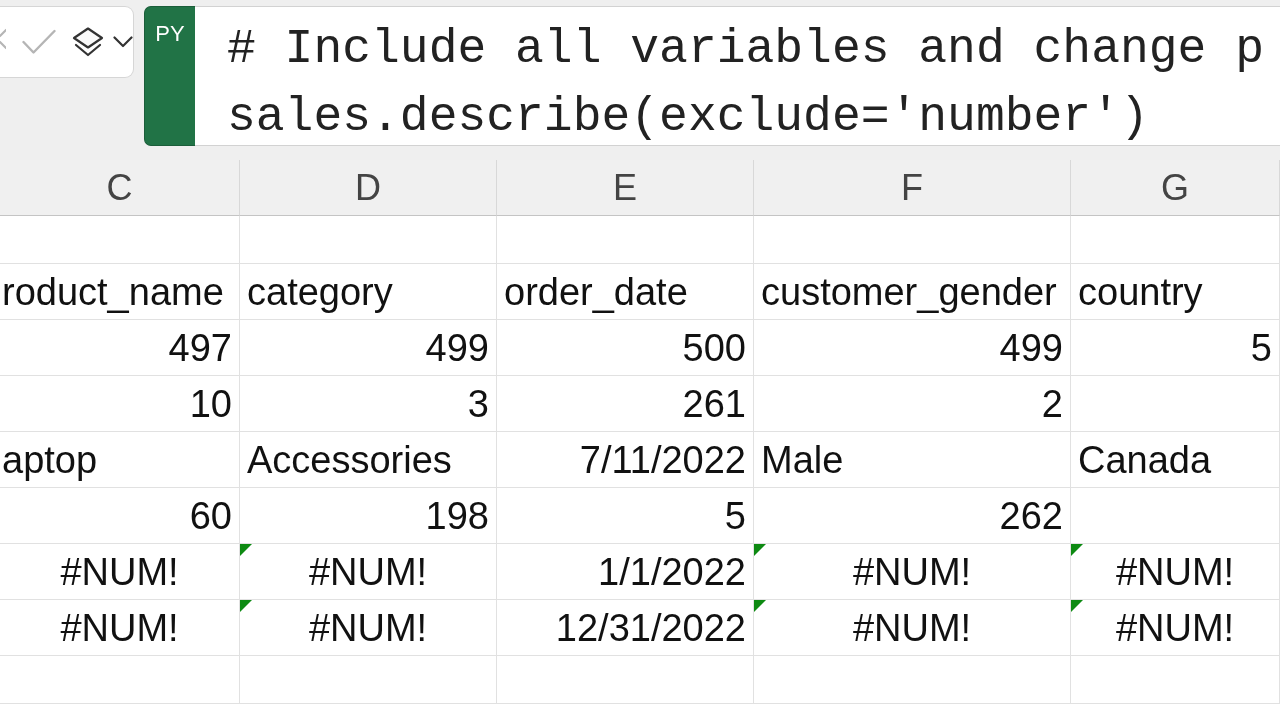  What do you see at coordinates (802, 459) in the screenshot?
I see `table-cell: Male` at bounding box center [802, 459].